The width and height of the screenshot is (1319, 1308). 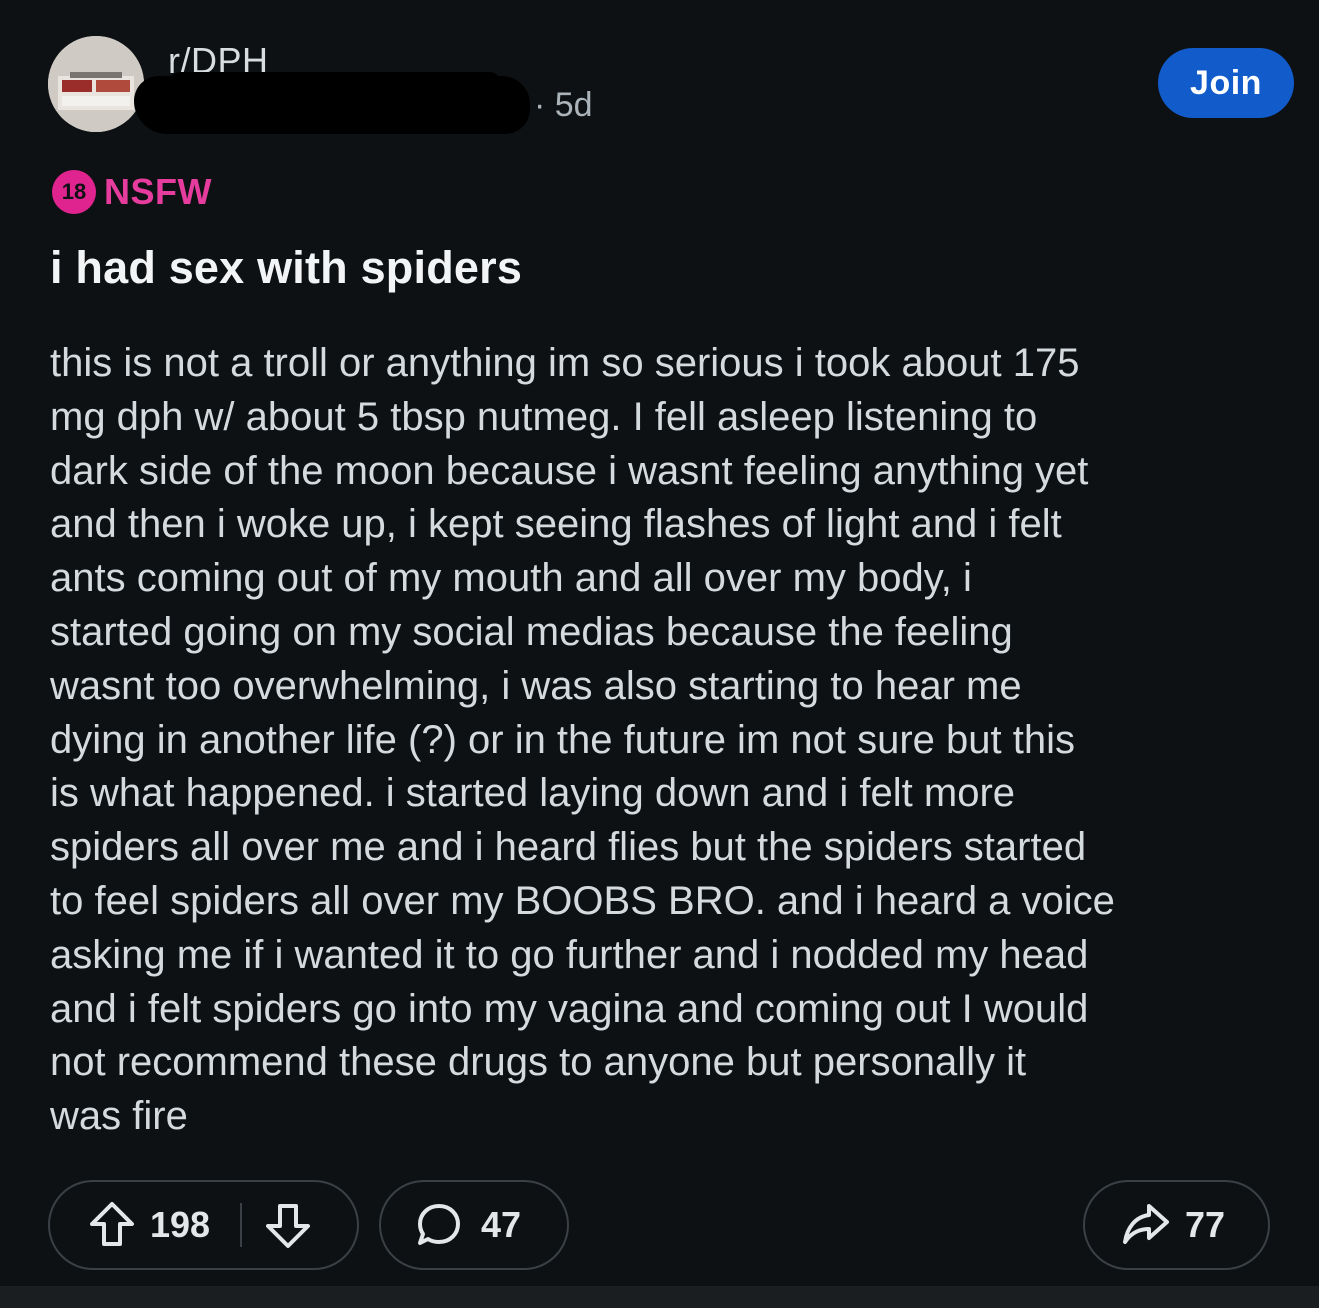 I want to click on subreddit-avatar, so click(x=96, y=84).